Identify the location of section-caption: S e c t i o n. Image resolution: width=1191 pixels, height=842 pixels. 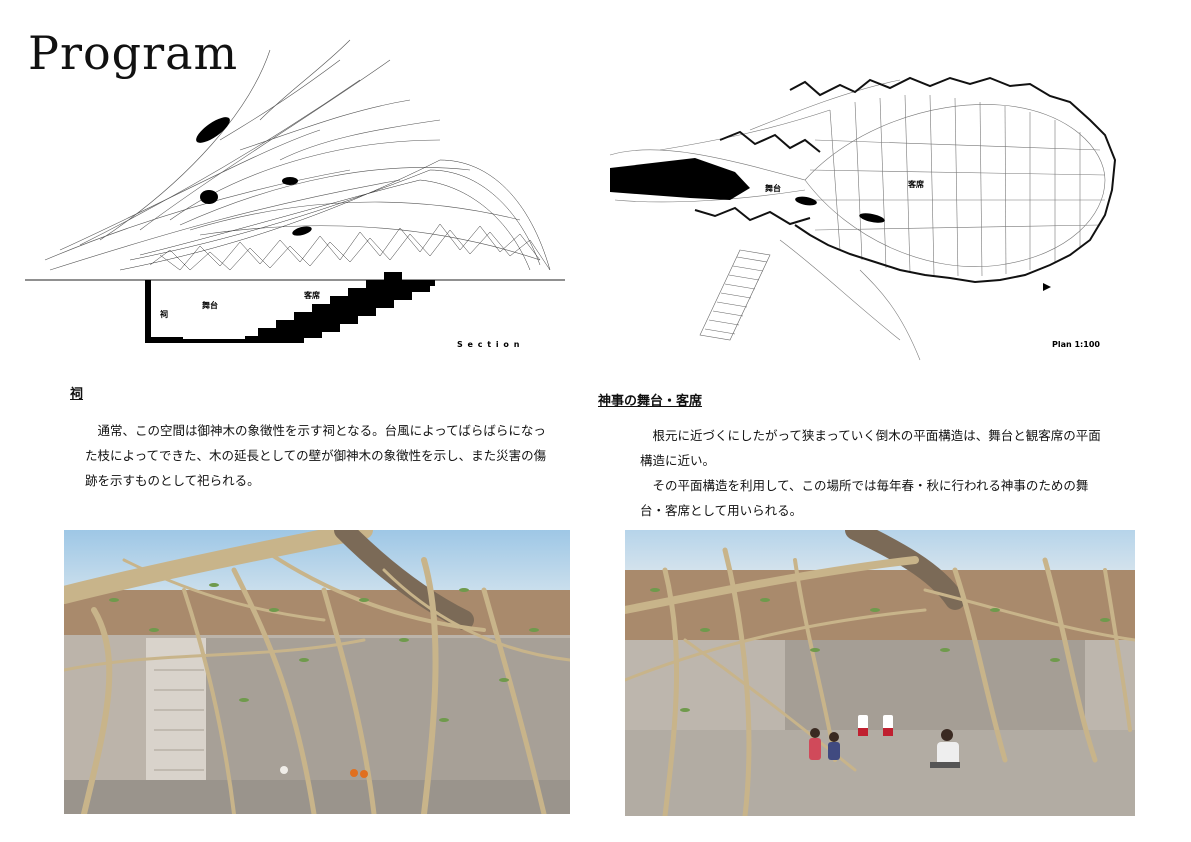
(488, 344).